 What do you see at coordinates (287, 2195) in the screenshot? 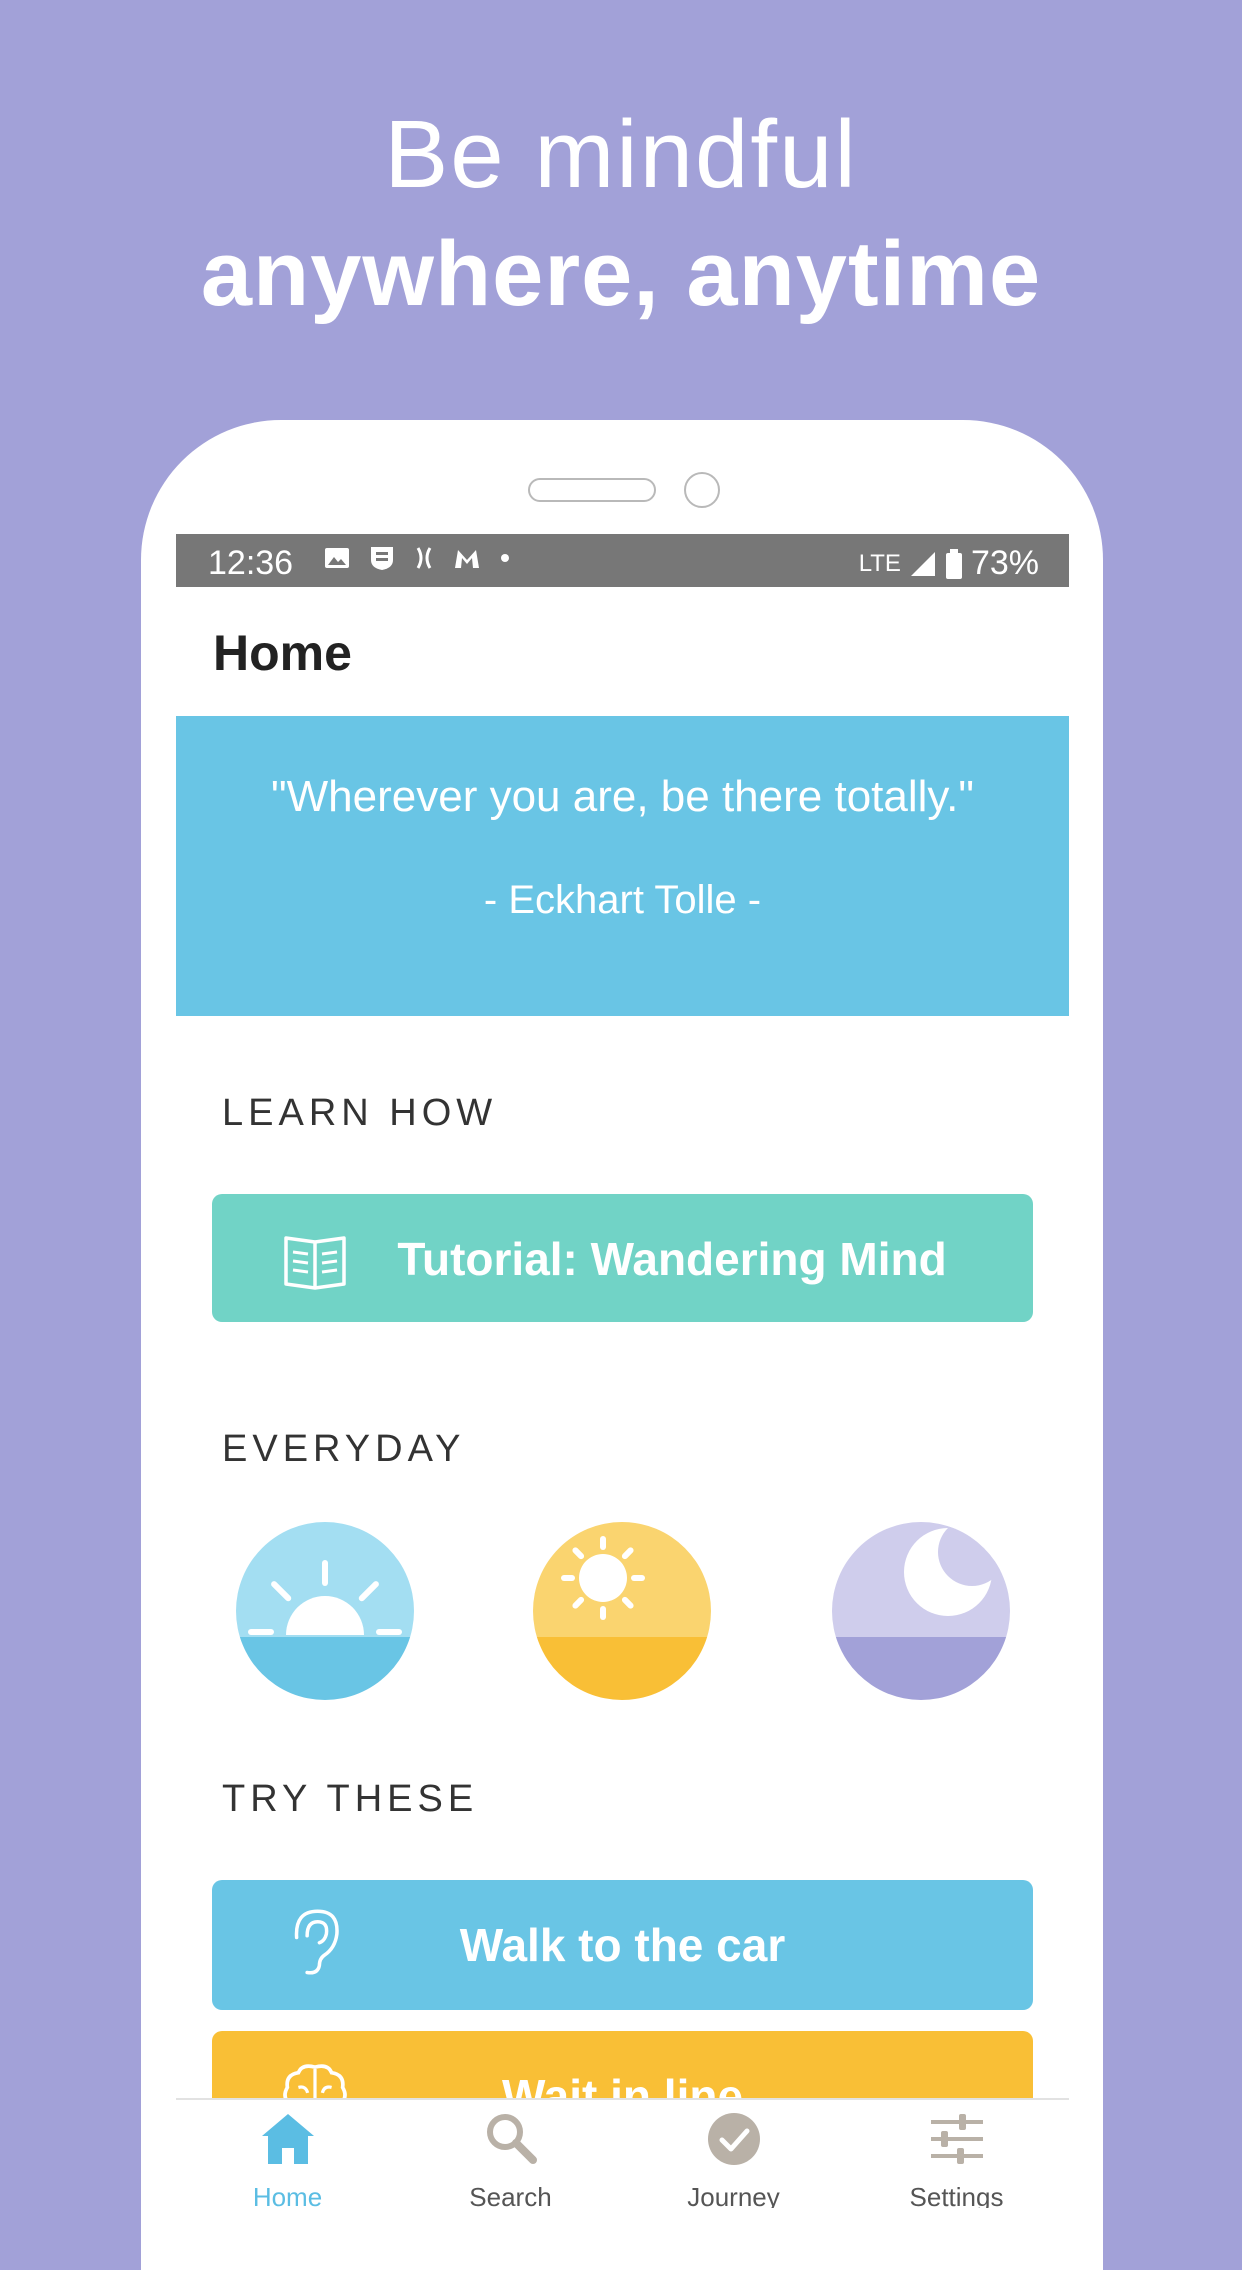
I see `tab-home-label: Home` at bounding box center [287, 2195].